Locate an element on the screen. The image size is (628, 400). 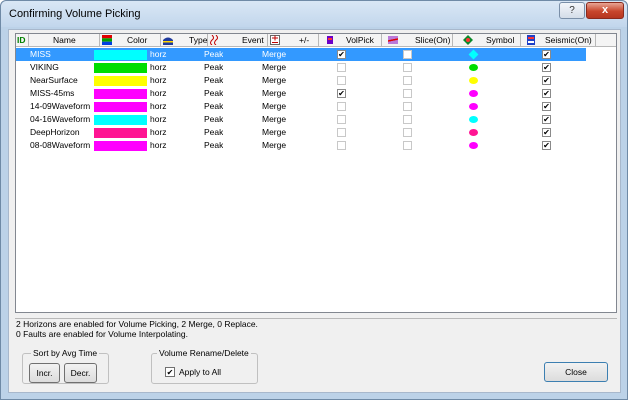
horizon-name: MISS-45ms is located at coordinates (65, 93).